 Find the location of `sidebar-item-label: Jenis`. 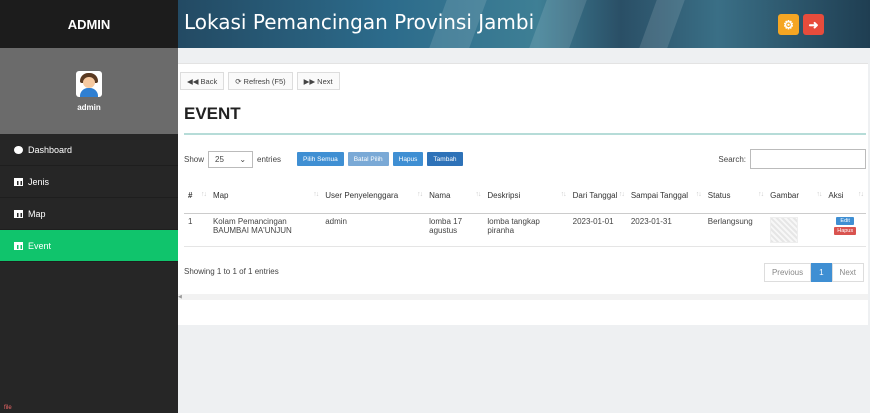

sidebar-item-label: Jenis is located at coordinates (39, 181).